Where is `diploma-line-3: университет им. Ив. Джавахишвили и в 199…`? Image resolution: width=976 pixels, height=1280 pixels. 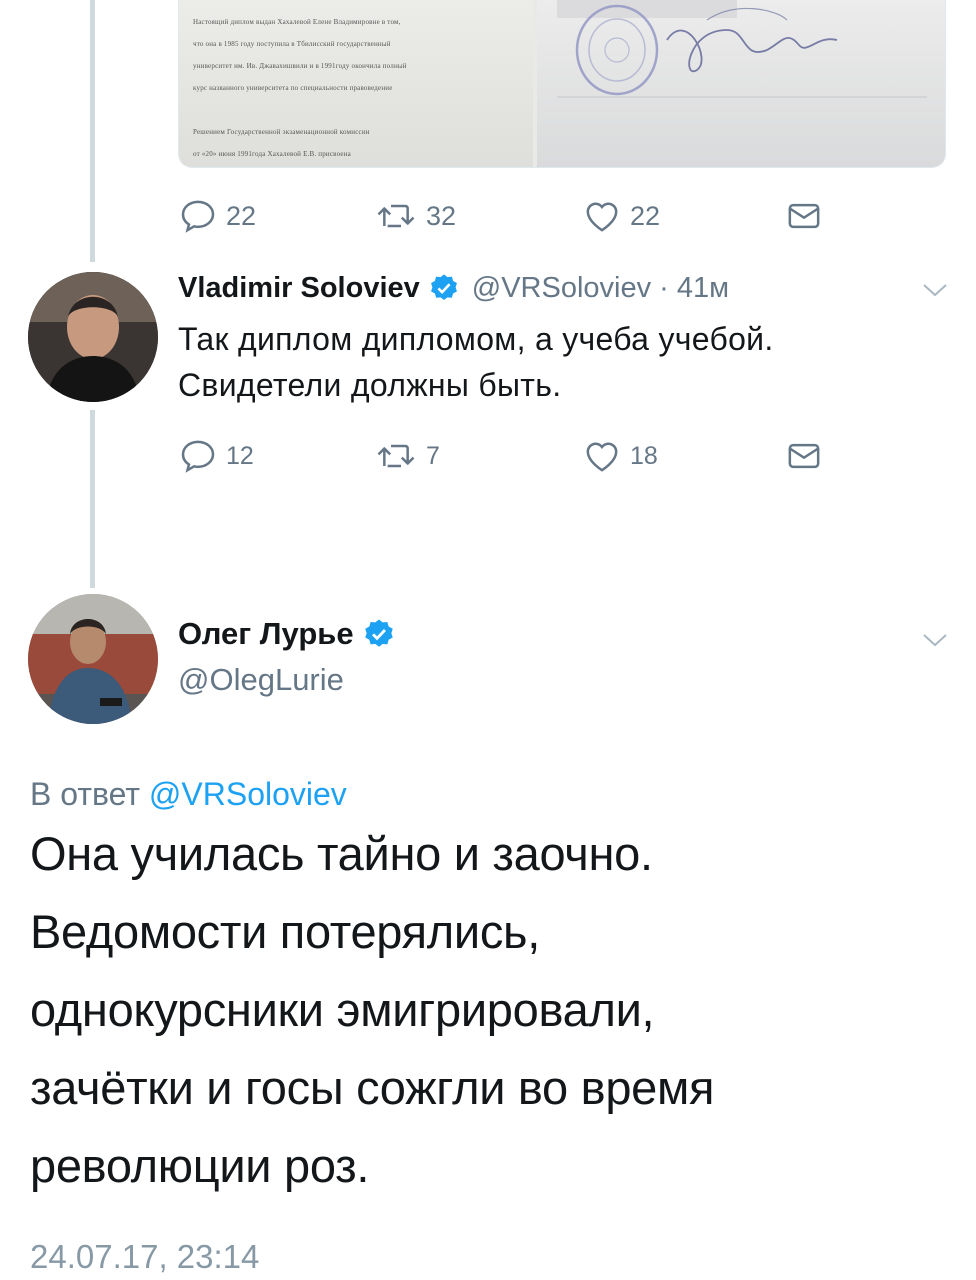 diploma-line-3: университет им. Ив. Джавахишвили и в 199… is located at coordinates (300, 66).